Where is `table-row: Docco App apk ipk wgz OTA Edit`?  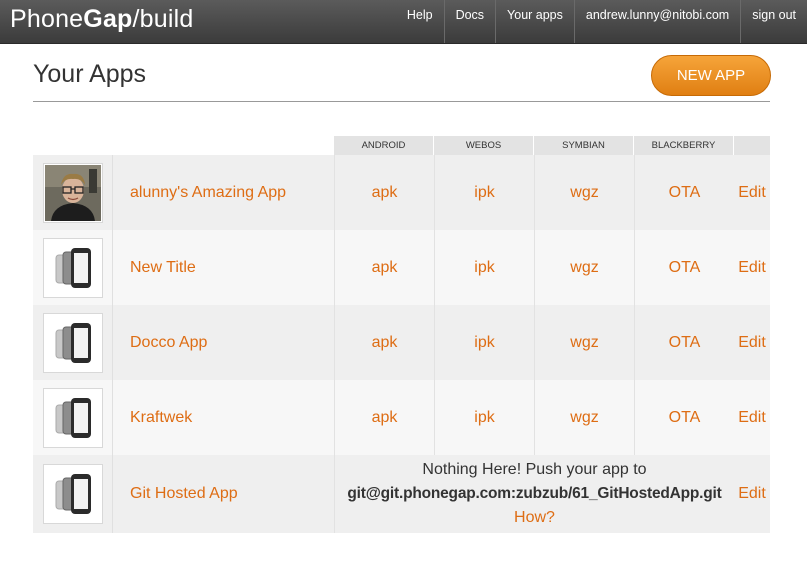 table-row: Docco App apk ipk wgz OTA Edit is located at coordinates (401, 342).